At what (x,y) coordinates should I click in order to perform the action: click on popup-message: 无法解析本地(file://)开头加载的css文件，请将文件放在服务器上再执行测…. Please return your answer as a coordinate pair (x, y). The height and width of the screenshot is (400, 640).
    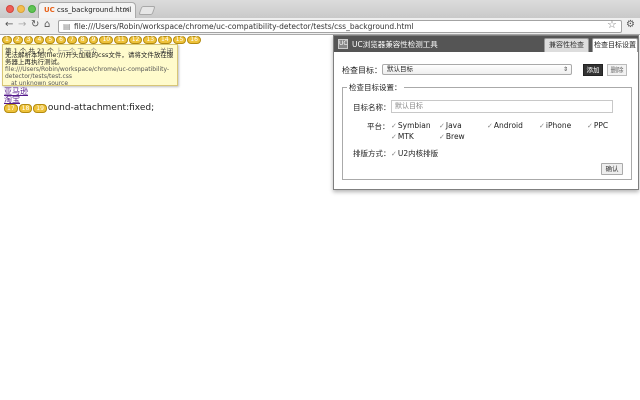
    Looking at the image, I should click on (89, 58).